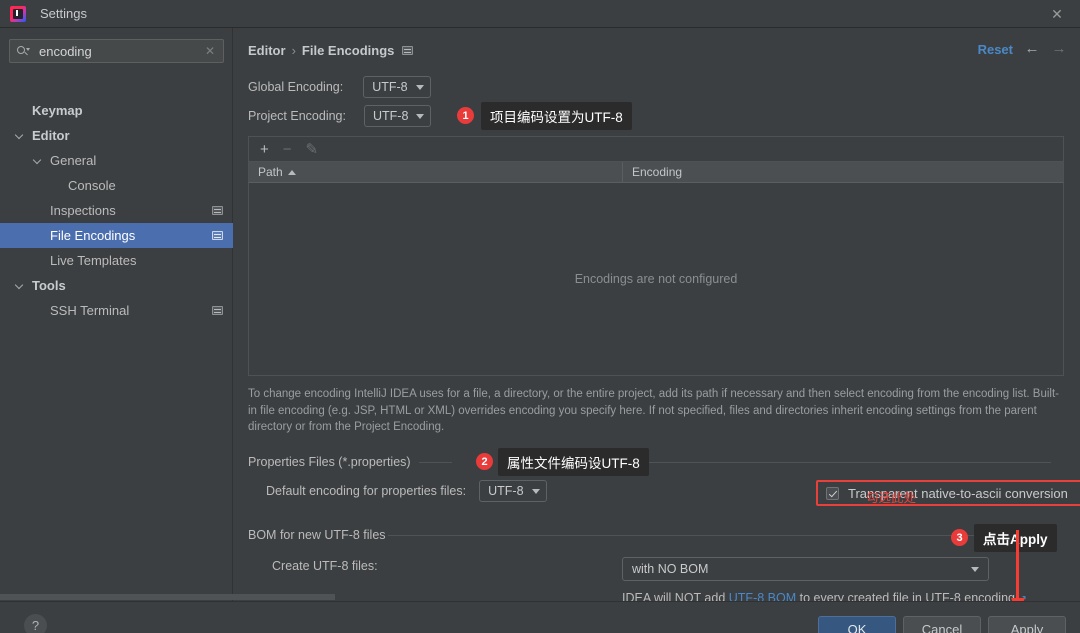  What do you see at coordinates (116, 285) in the screenshot?
I see `sidebar-item-tools: Tools` at bounding box center [116, 285].